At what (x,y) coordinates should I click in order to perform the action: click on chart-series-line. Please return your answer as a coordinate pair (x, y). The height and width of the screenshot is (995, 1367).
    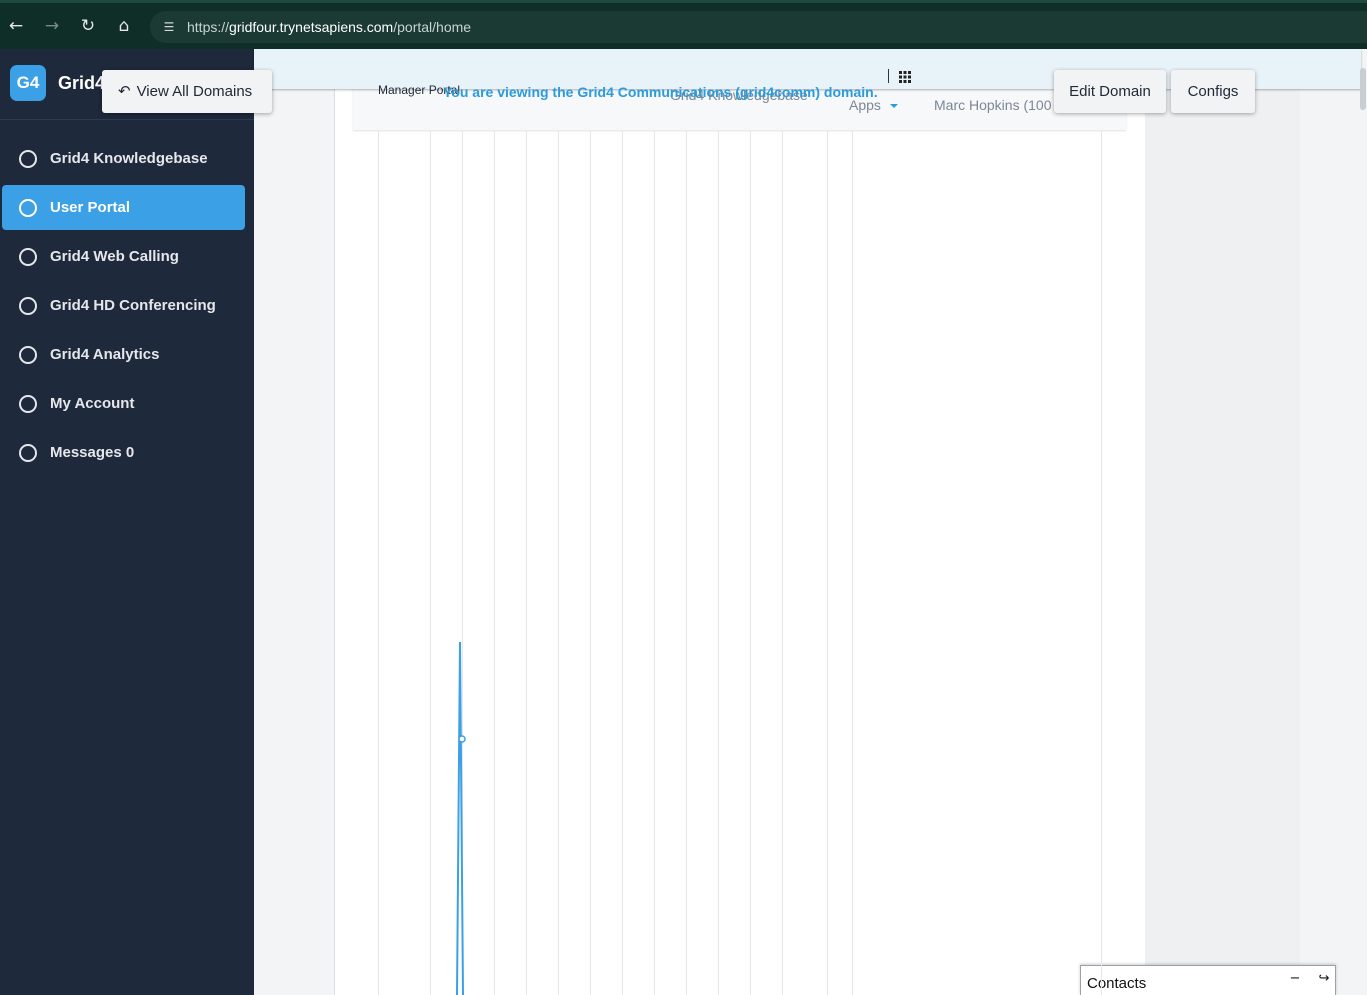
    Looking at the image, I should click on (460, 818).